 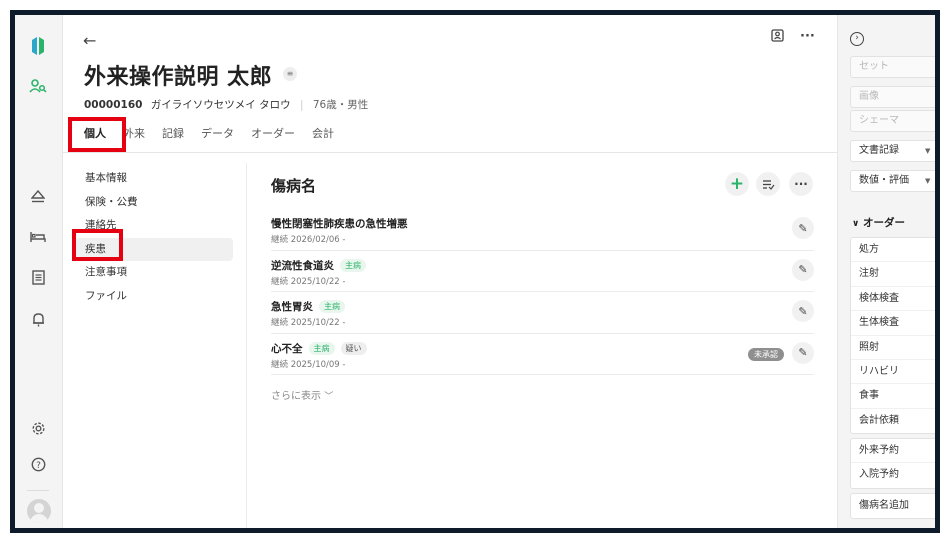 I want to click on sort-button, so click(x=768, y=184).